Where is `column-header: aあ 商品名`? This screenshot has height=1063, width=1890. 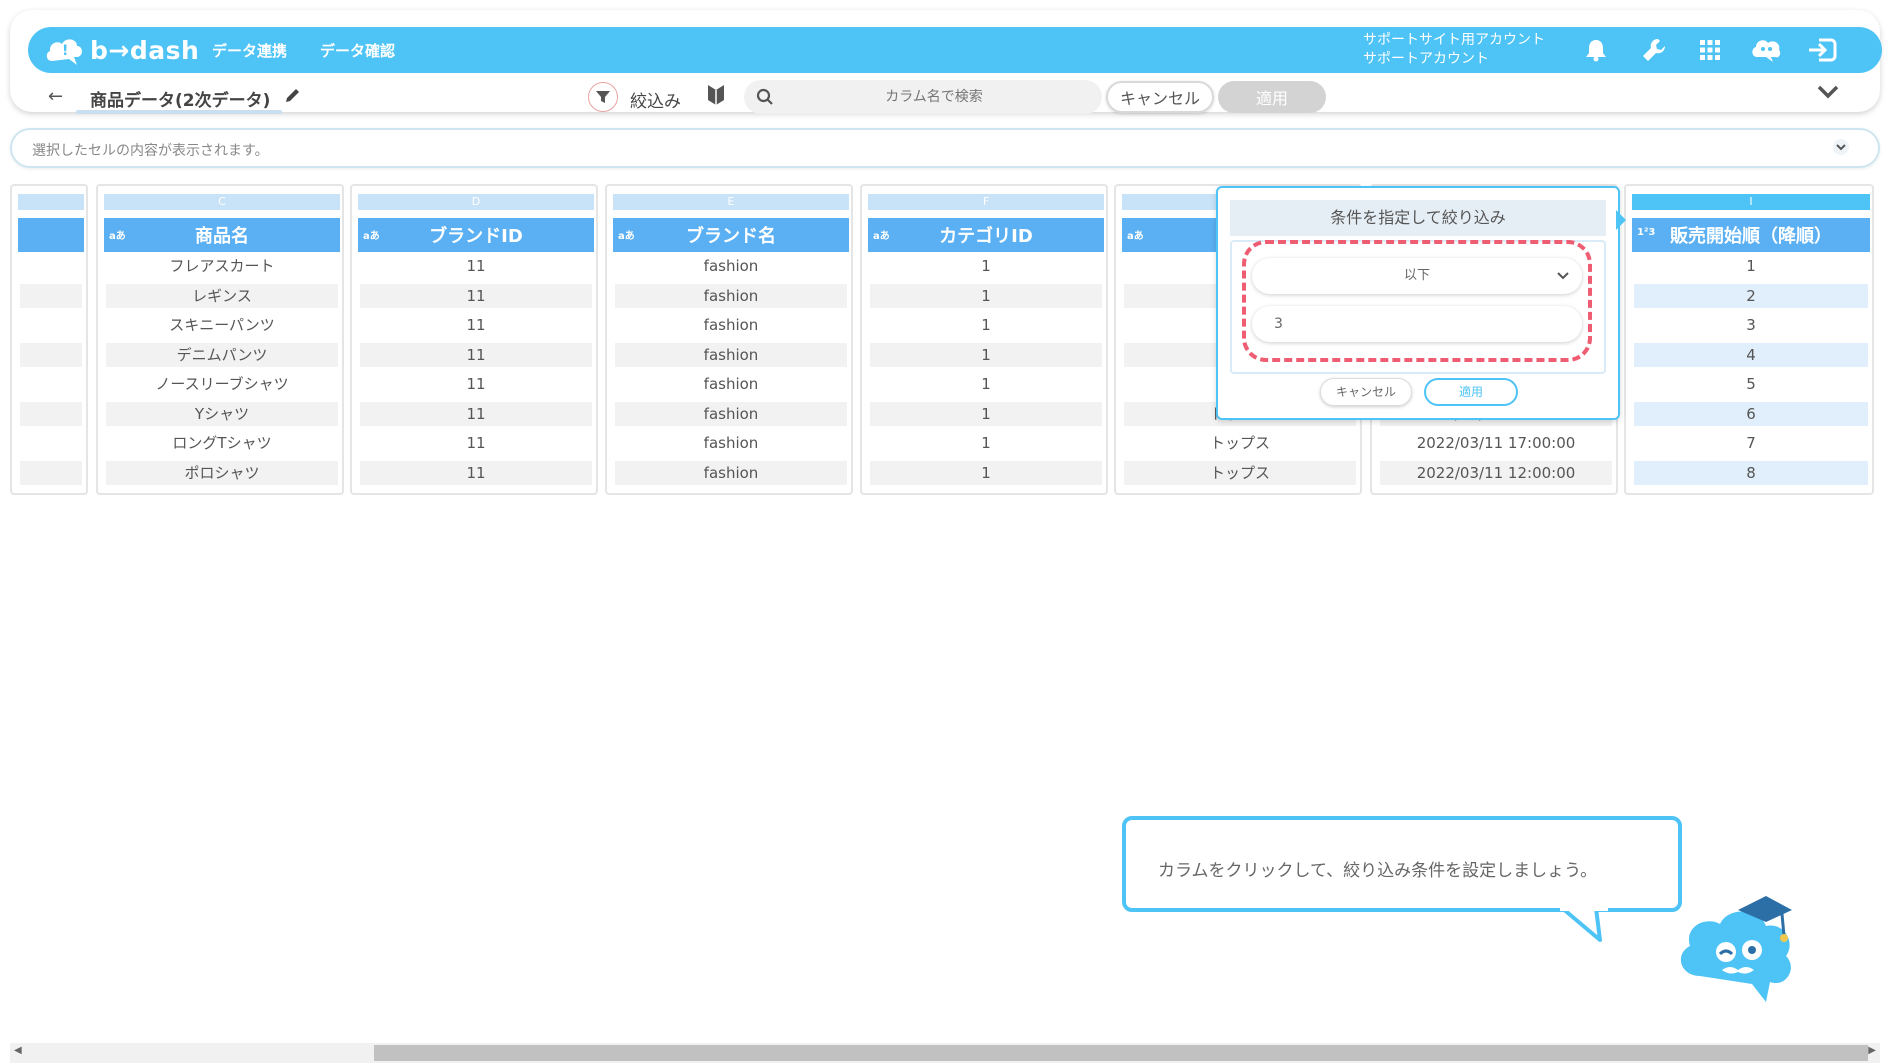
column-header: aあ 商品名 is located at coordinates (222, 235).